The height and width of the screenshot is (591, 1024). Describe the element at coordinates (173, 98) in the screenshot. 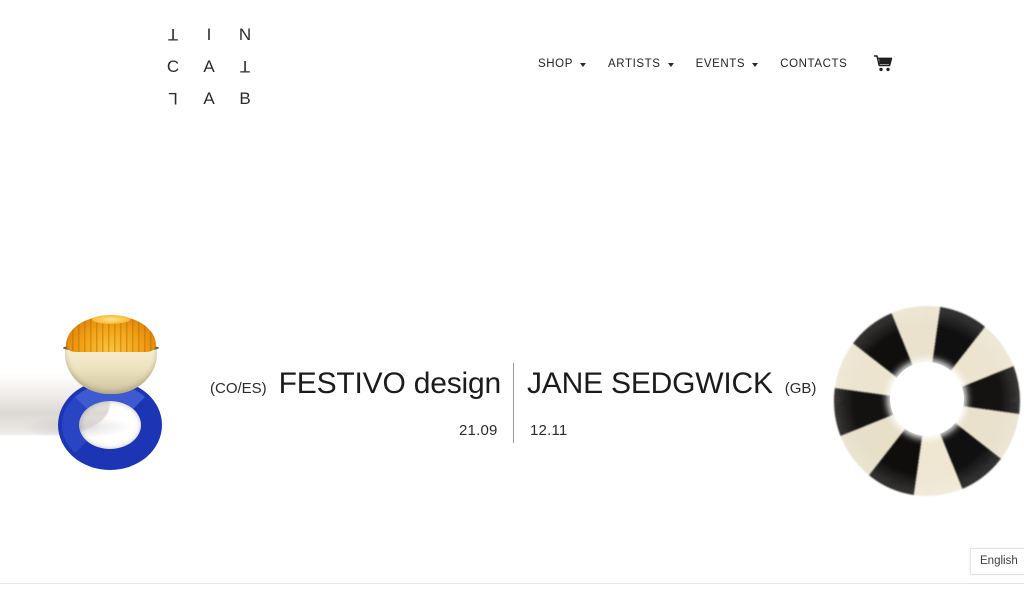

I see `logo-letter: L` at that location.